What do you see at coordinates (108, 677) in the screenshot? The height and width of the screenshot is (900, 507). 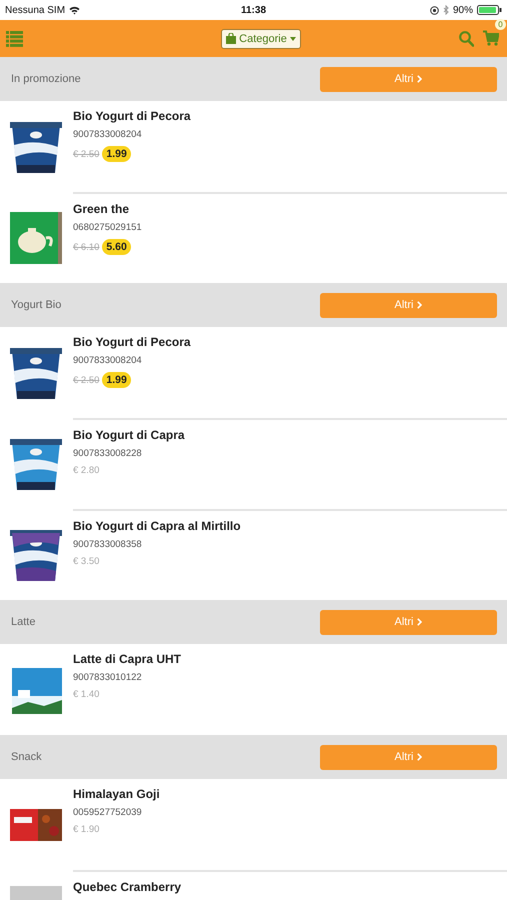 I see `product-barcode-number: 9007833010122` at bounding box center [108, 677].